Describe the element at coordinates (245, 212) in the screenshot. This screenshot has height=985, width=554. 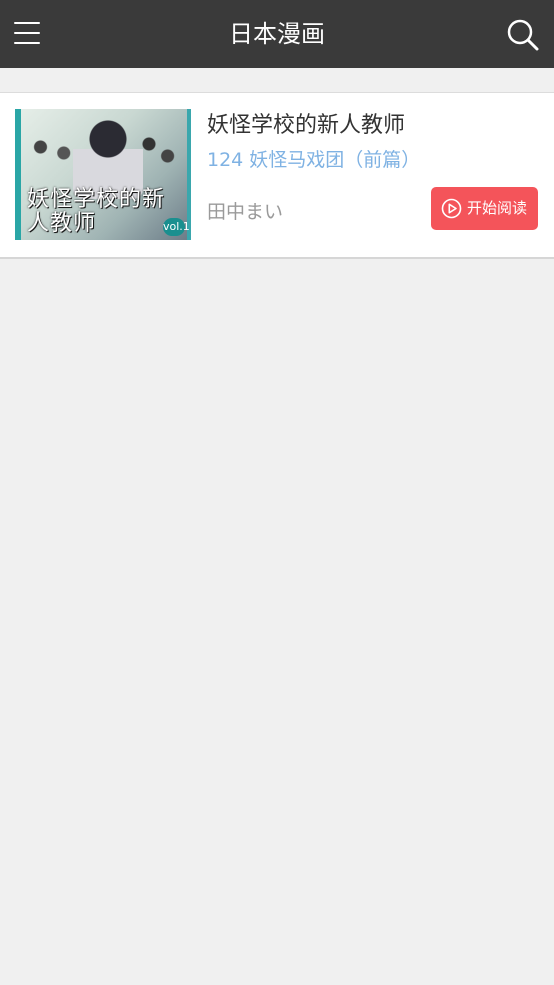
I see `author-name: 田中まい` at that location.